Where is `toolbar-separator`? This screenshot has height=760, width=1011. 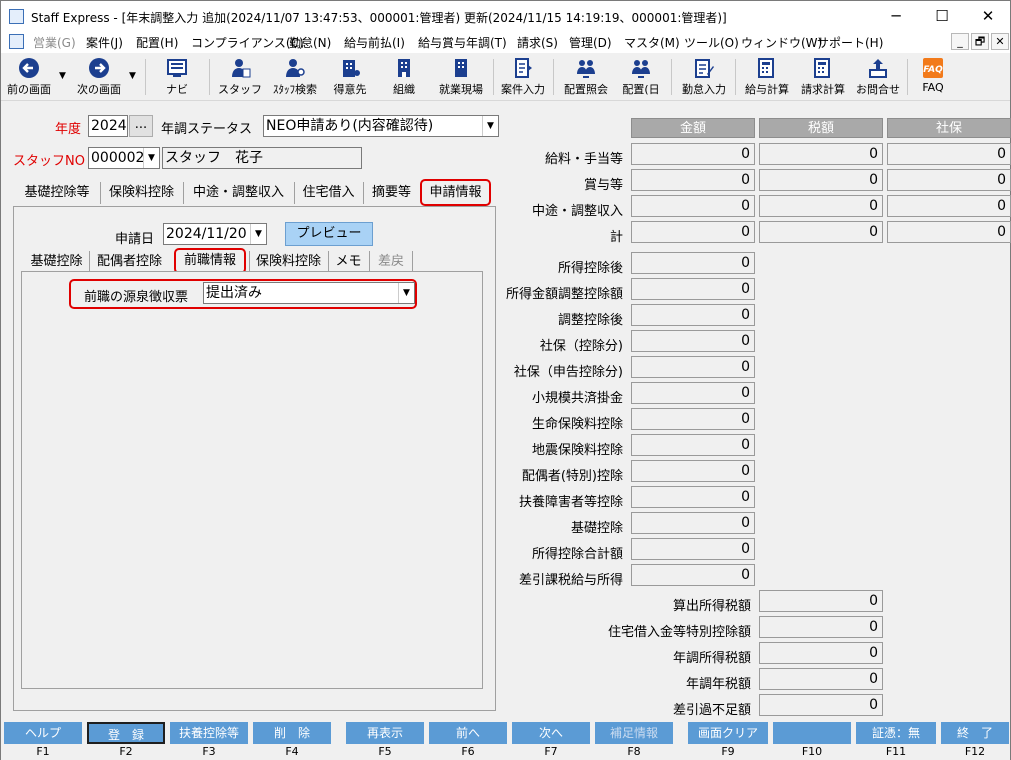 toolbar-separator is located at coordinates (493, 77).